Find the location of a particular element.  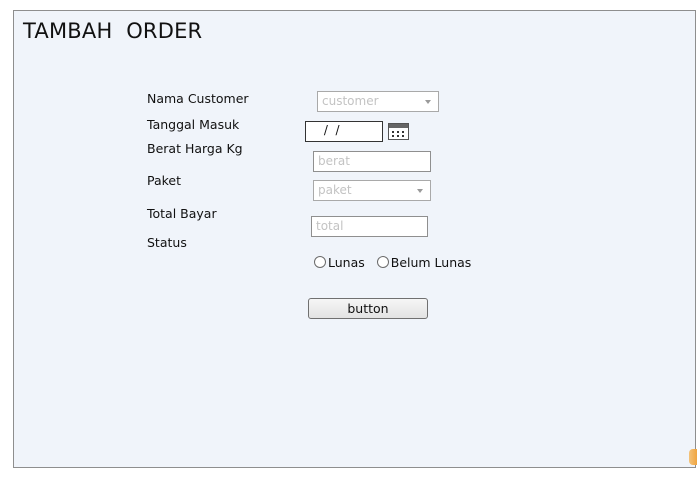

radio-belum-lunas-circle is located at coordinates (382, 262).